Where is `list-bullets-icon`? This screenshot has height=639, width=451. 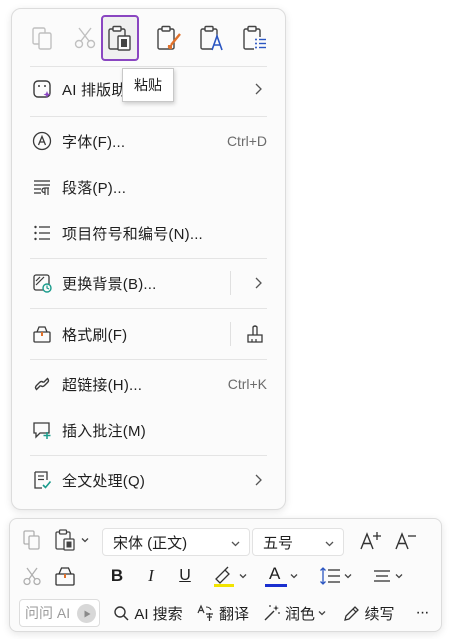 list-bullets-icon is located at coordinates (42, 233).